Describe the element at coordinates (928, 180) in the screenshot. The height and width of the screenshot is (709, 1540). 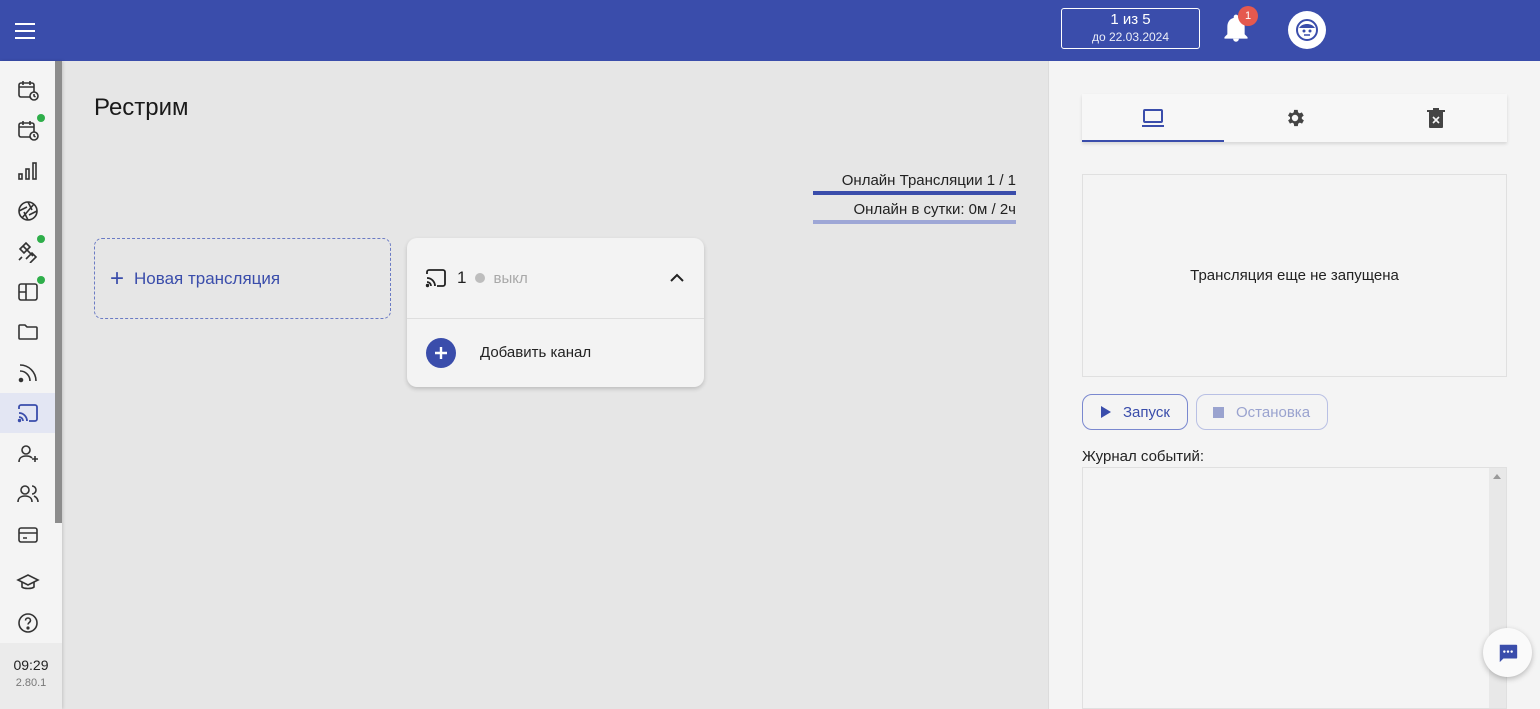
I see `online-streams-stat: Онлайн Трансляции 1 / 1` at that location.